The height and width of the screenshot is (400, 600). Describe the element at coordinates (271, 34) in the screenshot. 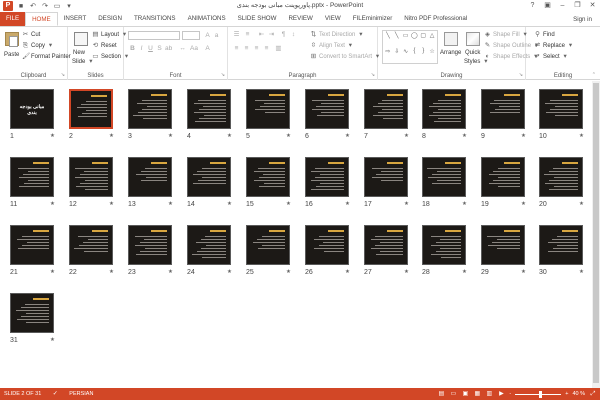

I see `increase-indent-icon: ⇥` at that location.